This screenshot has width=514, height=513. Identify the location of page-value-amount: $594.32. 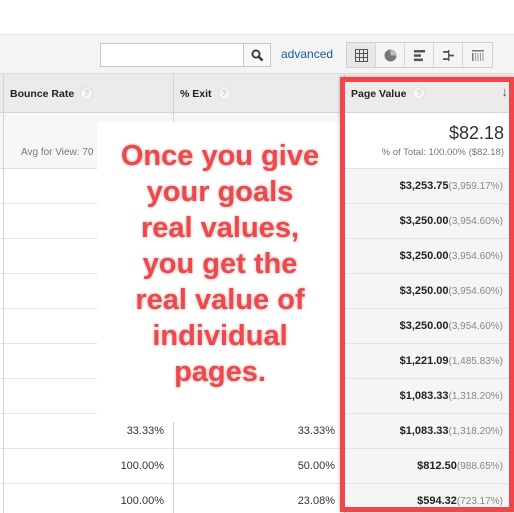
(437, 501).